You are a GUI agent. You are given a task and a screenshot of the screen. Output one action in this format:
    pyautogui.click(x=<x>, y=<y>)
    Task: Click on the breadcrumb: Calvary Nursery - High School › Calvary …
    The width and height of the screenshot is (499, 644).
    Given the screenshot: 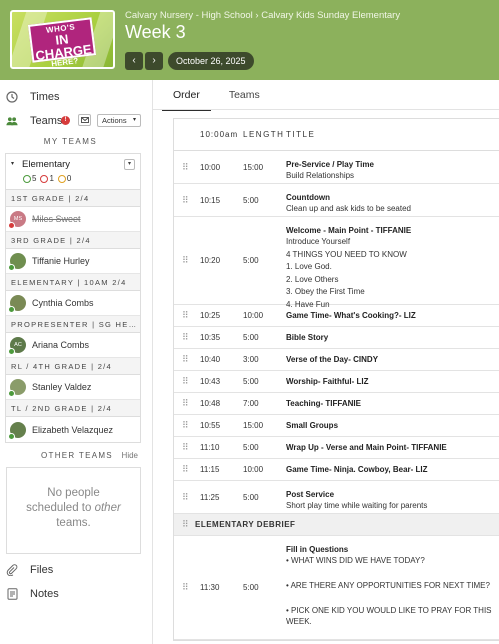 What is the action you would take?
    pyautogui.click(x=262, y=15)
    